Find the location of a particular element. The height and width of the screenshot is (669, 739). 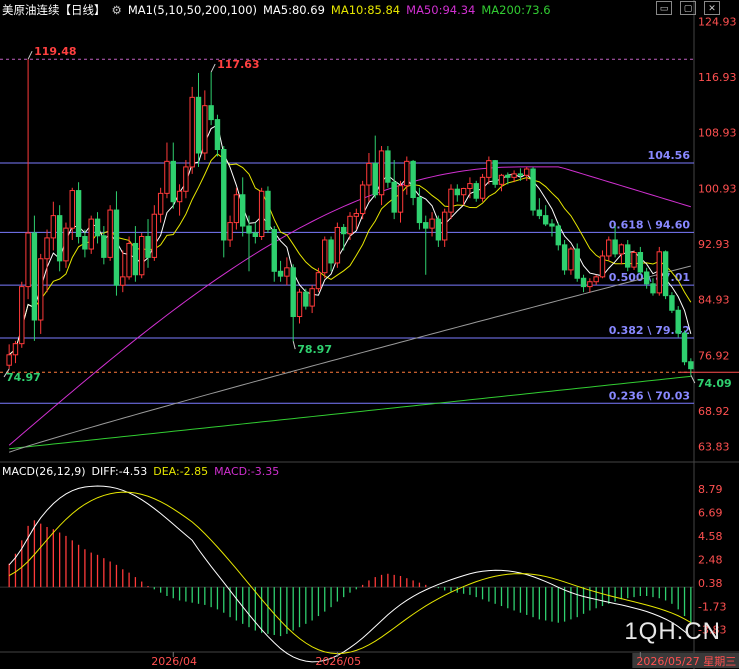

price-tick-label: 116.93 is located at coordinates (717, 77).